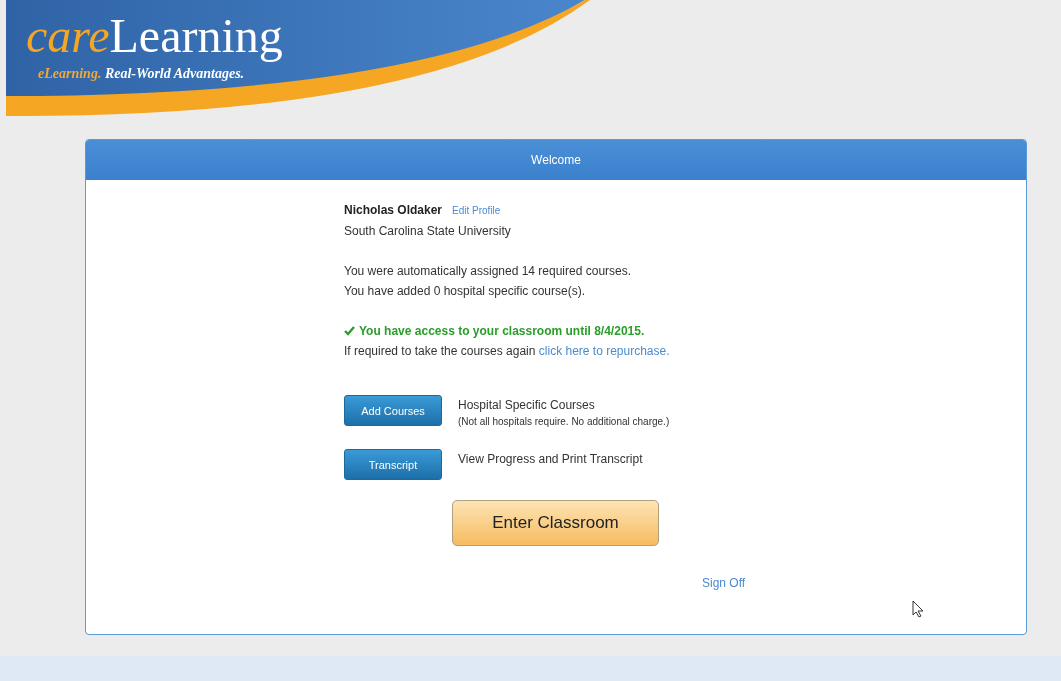 Image resolution: width=1061 pixels, height=681 pixels. I want to click on access-message: You have access to your classroom until 8/4/2015., so click(502, 331).